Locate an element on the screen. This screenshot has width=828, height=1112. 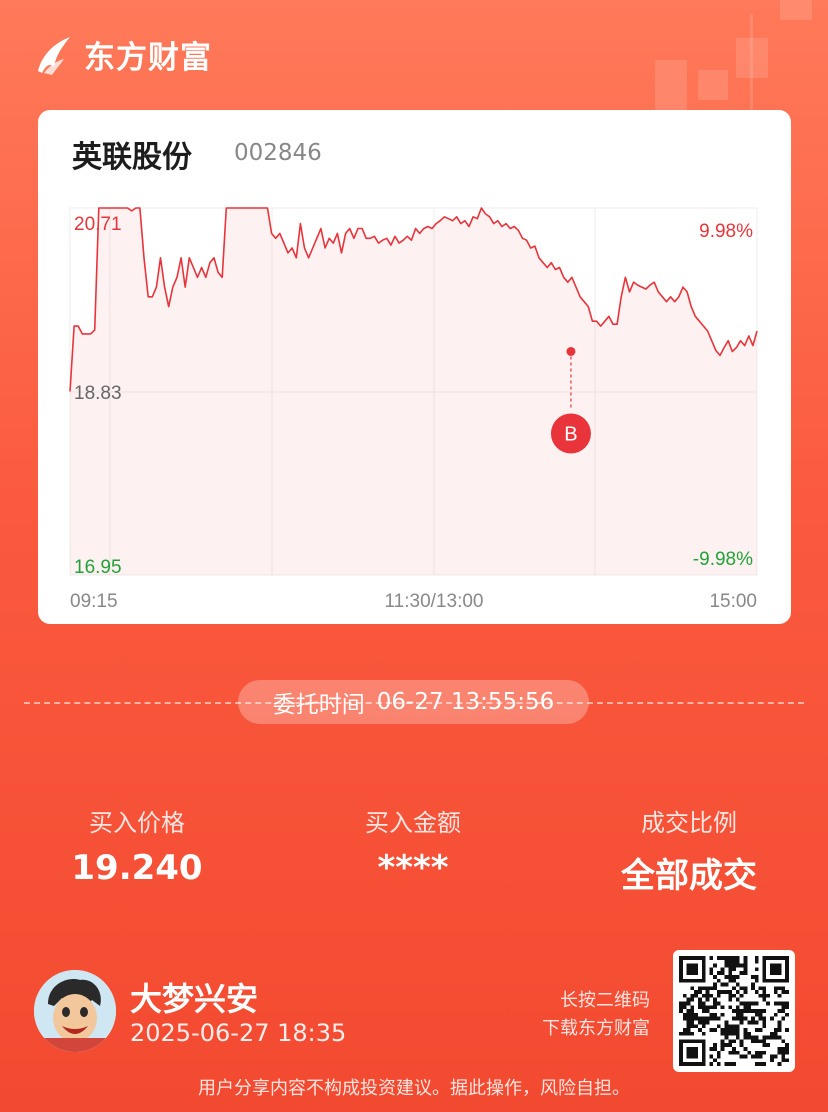
avatar-cartoon-icon is located at coordinates (75, 1011).